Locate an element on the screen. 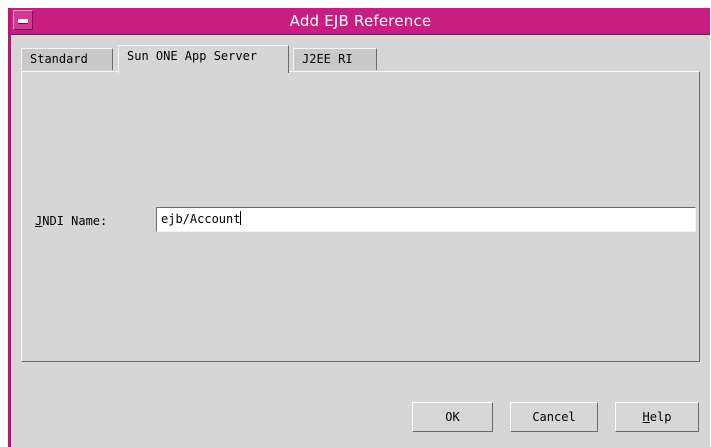  text-cursor is located at coordinates (241, 218).